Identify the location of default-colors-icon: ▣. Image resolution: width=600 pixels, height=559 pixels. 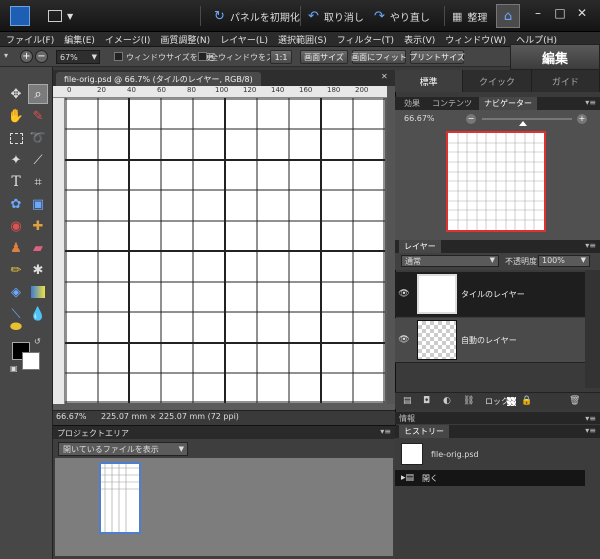
(14, 368).